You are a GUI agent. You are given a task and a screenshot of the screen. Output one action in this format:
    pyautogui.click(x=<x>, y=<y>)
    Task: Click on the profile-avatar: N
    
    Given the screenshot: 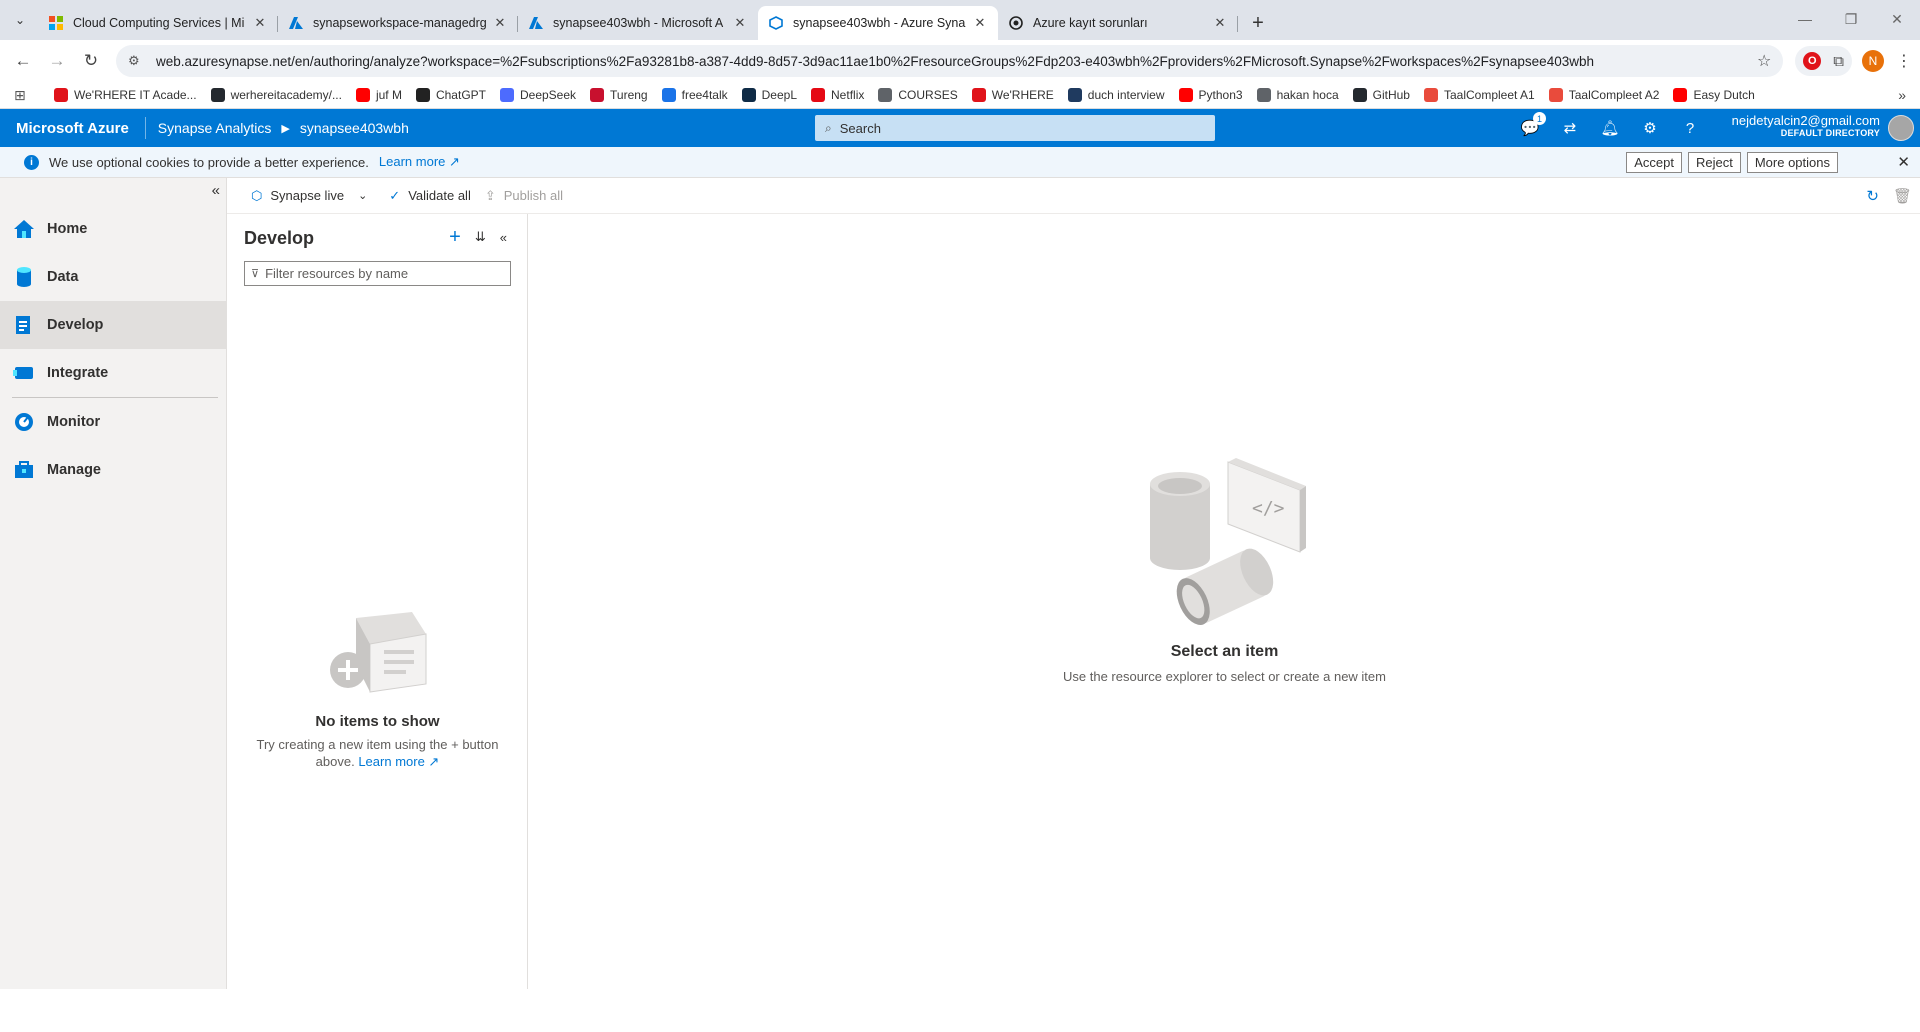 What is the action you would take?
    pyautogui.click(x=1873, y=61)
    